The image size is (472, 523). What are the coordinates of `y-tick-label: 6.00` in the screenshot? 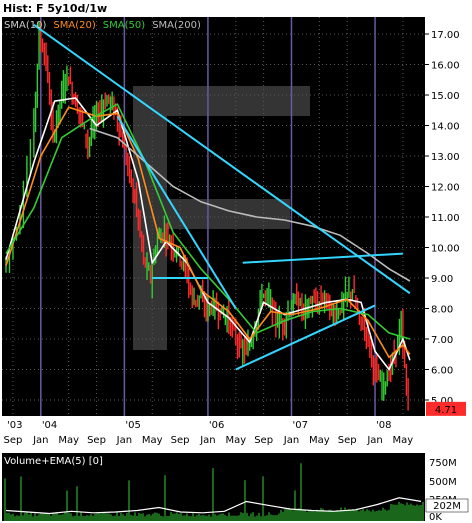 It's located at (442, 371).